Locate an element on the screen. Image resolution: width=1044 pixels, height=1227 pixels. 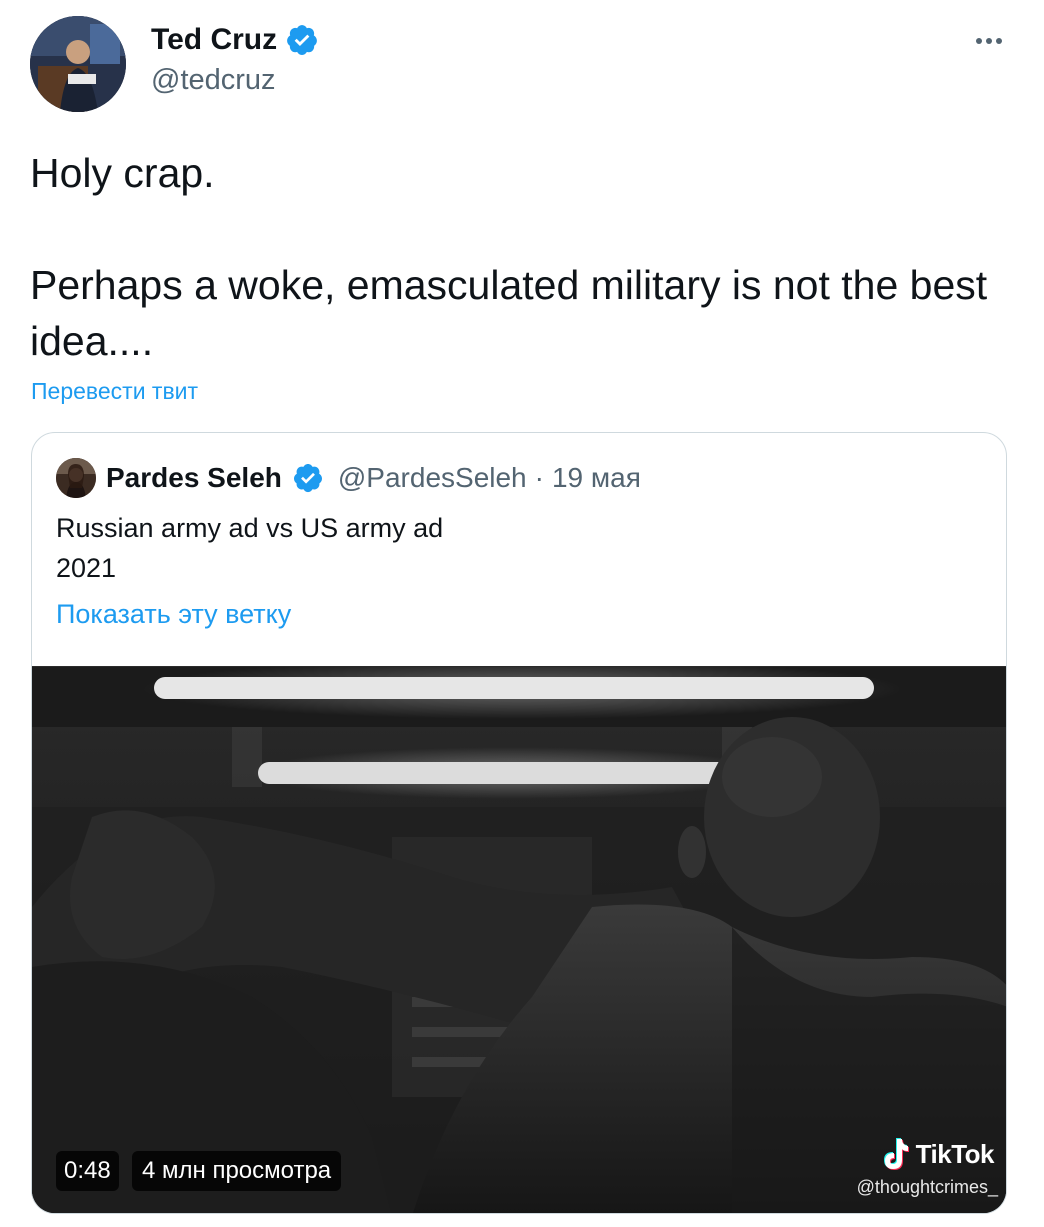
quote-author-avatar is located at coordinates (76, 478).